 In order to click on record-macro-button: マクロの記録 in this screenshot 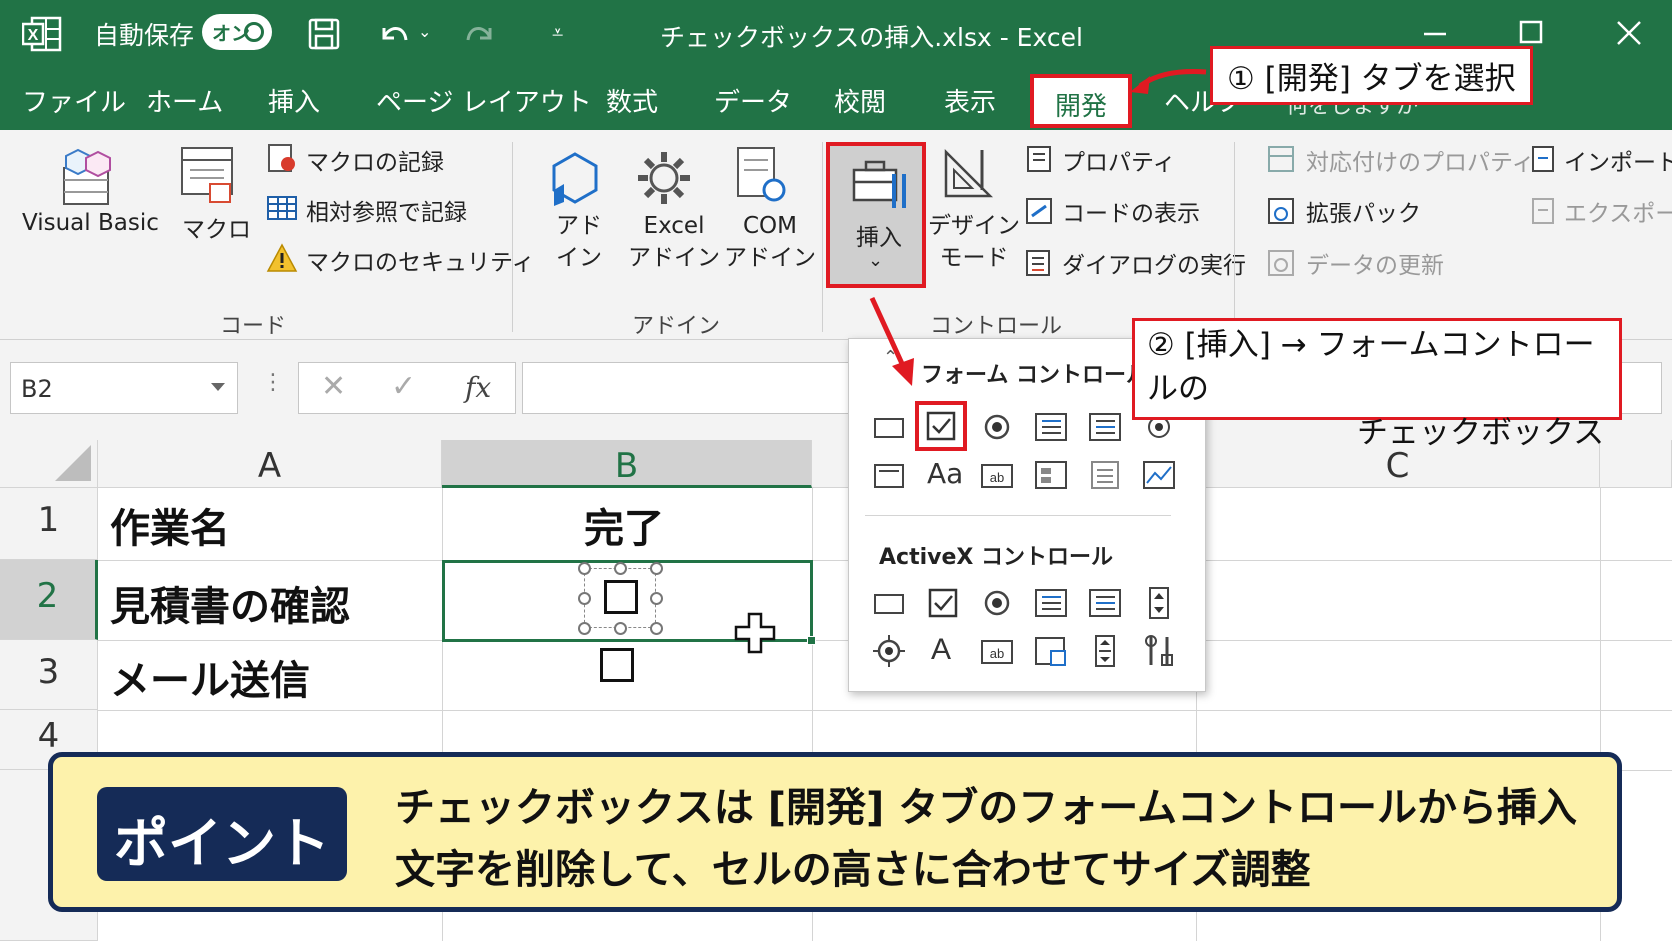, I will do `click(375, 160)`.